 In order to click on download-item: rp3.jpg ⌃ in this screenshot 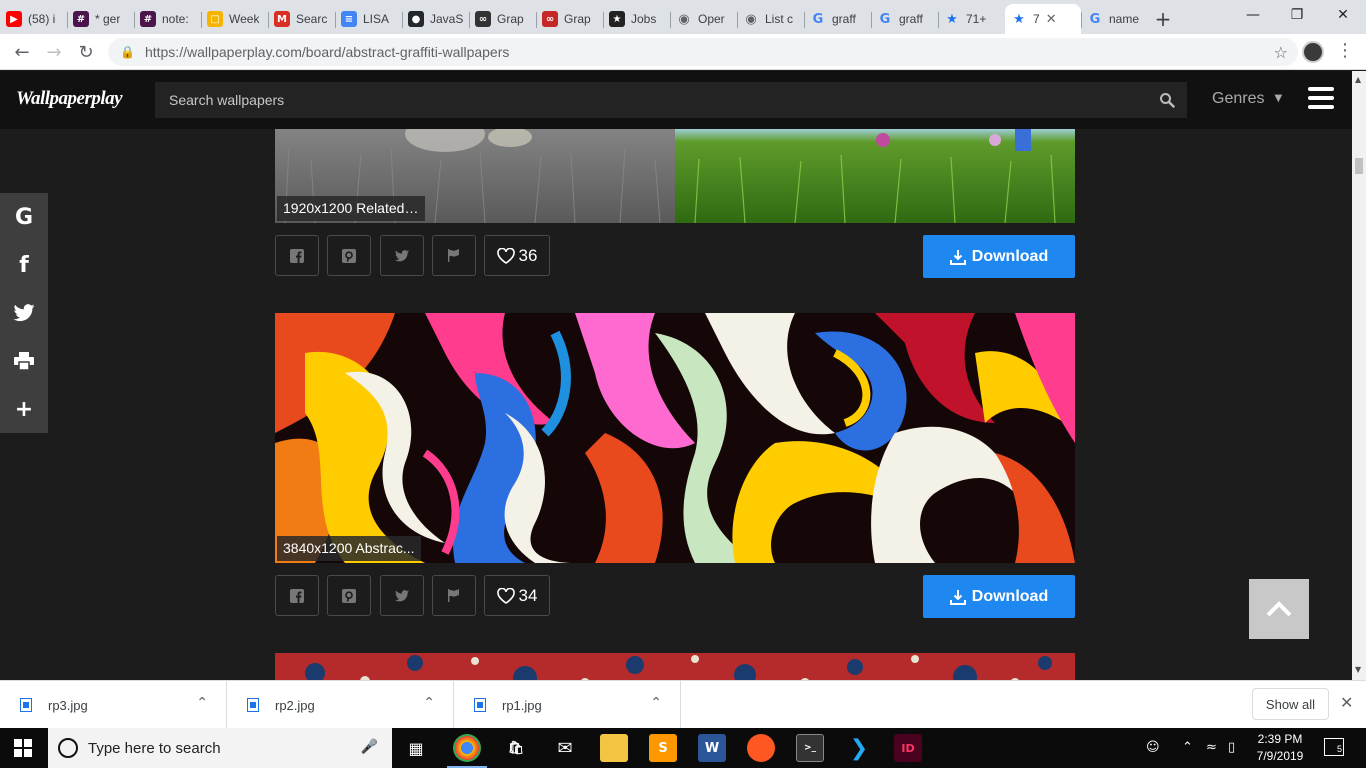, I will do `click(113, 705)`.